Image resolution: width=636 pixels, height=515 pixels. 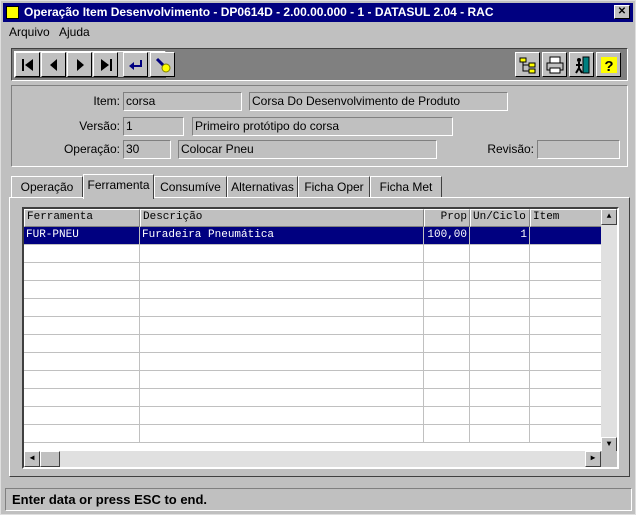 I want to click on scroll-left-button: ◀, so click(x=32, y=459).